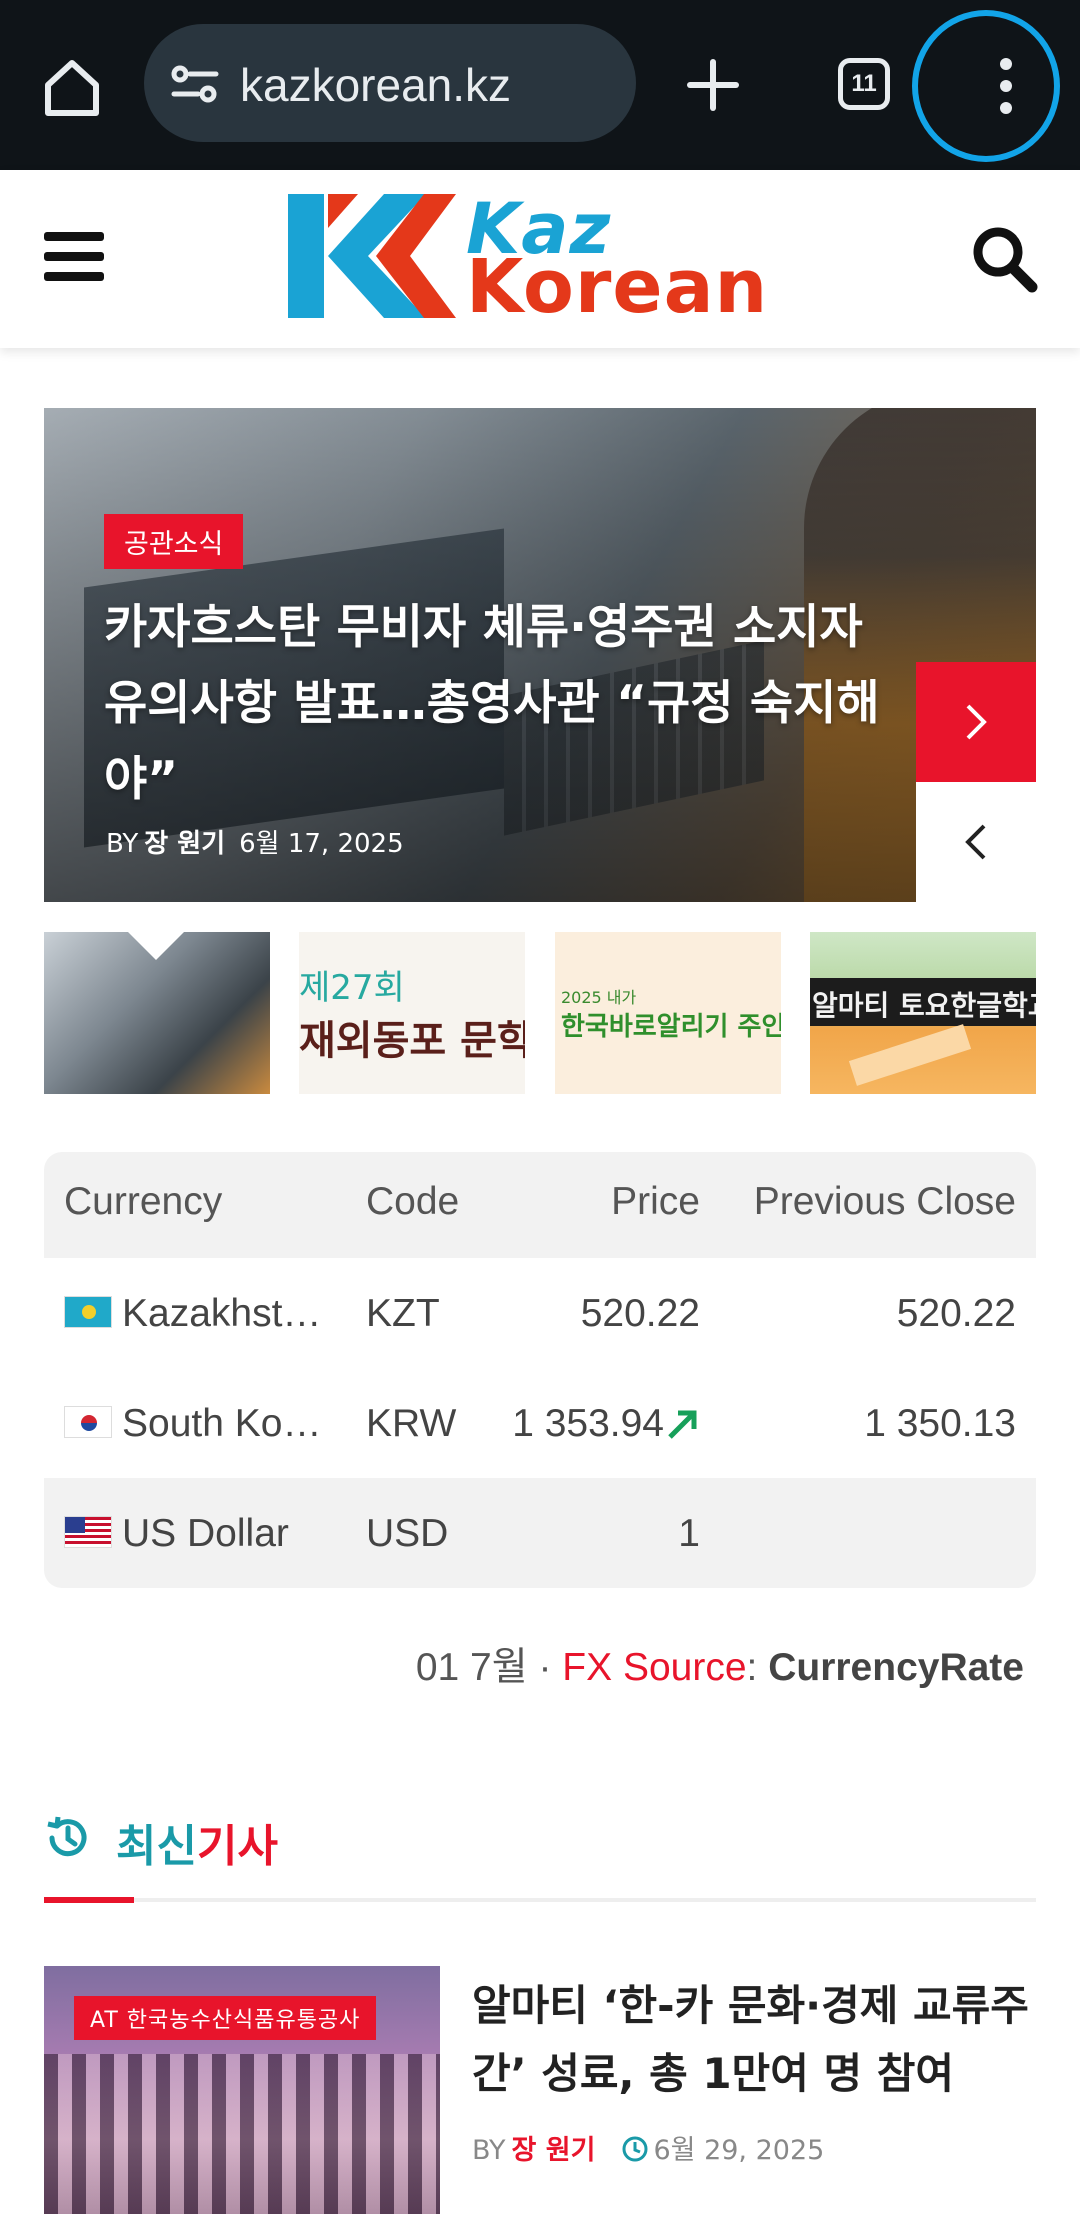 The image size is (1080, 2214). I want to click on thumbnail-4: 알마티 토요한글학교, so click(923, 1013).